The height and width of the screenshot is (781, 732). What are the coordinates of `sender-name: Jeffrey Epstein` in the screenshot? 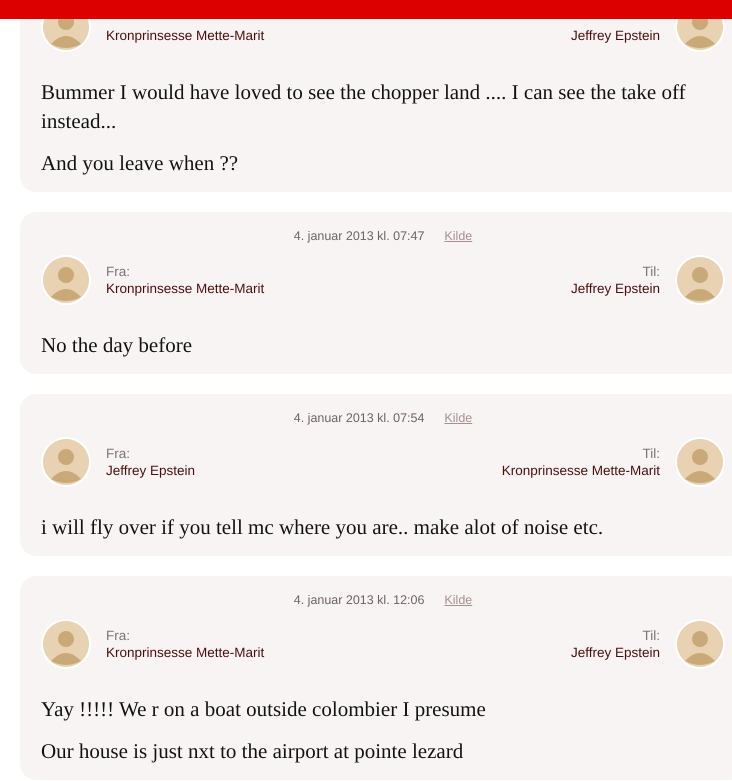 It's located at (151, 470).